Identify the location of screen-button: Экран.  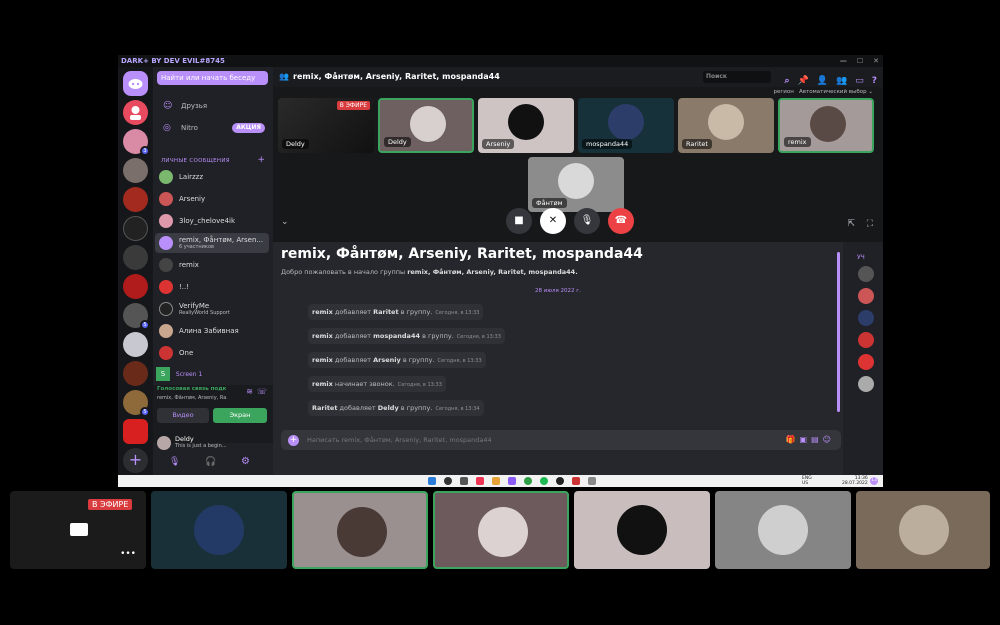
(240, 415).